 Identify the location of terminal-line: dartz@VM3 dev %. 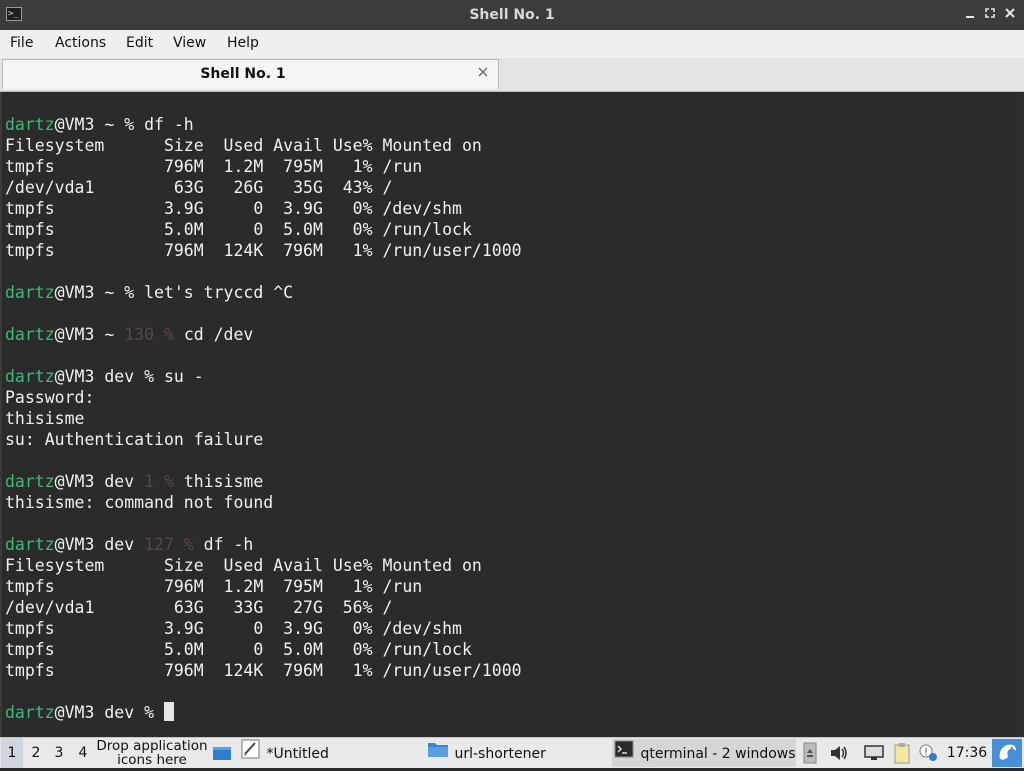
(263, 712).